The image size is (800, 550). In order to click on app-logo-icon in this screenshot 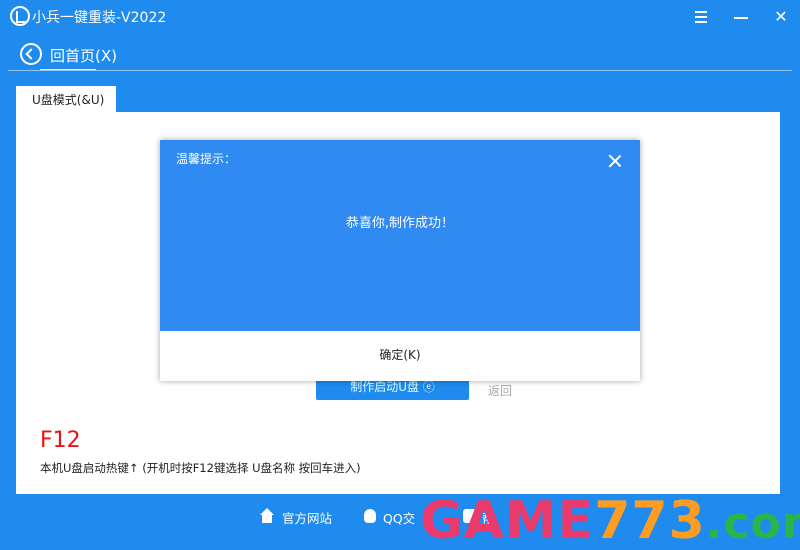, I will do `click(20, 16)`.